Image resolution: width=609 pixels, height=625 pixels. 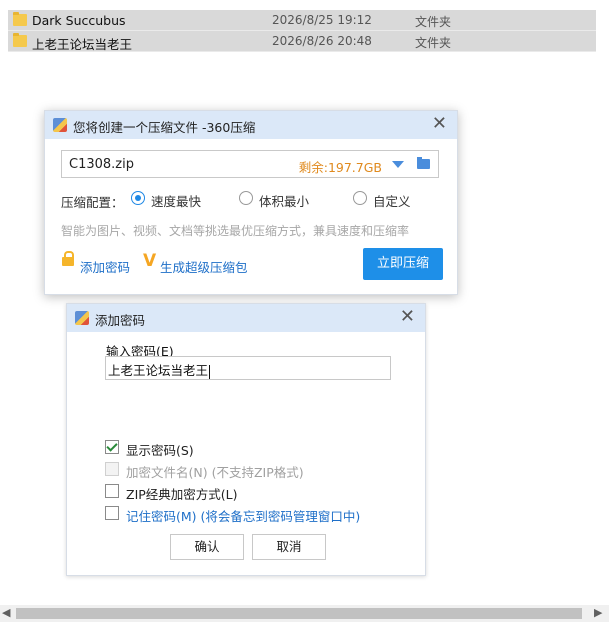 I want to click on compress-config-label: 压缩配置：, so click(x=92, y=202).